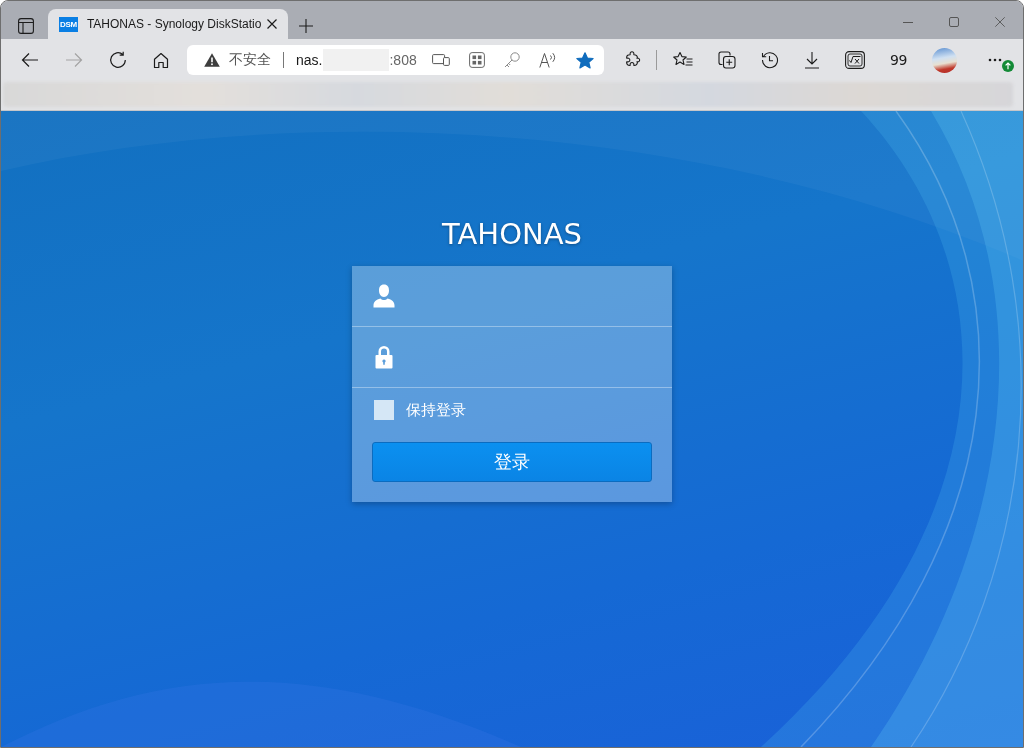 The image size is (1024, 748). I want to click on extension-label: 99, so click(898, 60).